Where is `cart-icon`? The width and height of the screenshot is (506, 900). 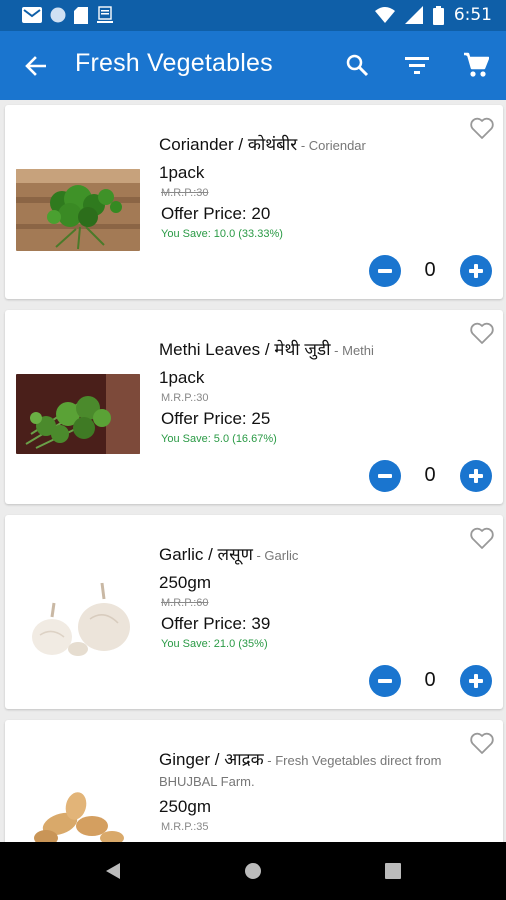
cart-icon is located at coordinates (476, 64).